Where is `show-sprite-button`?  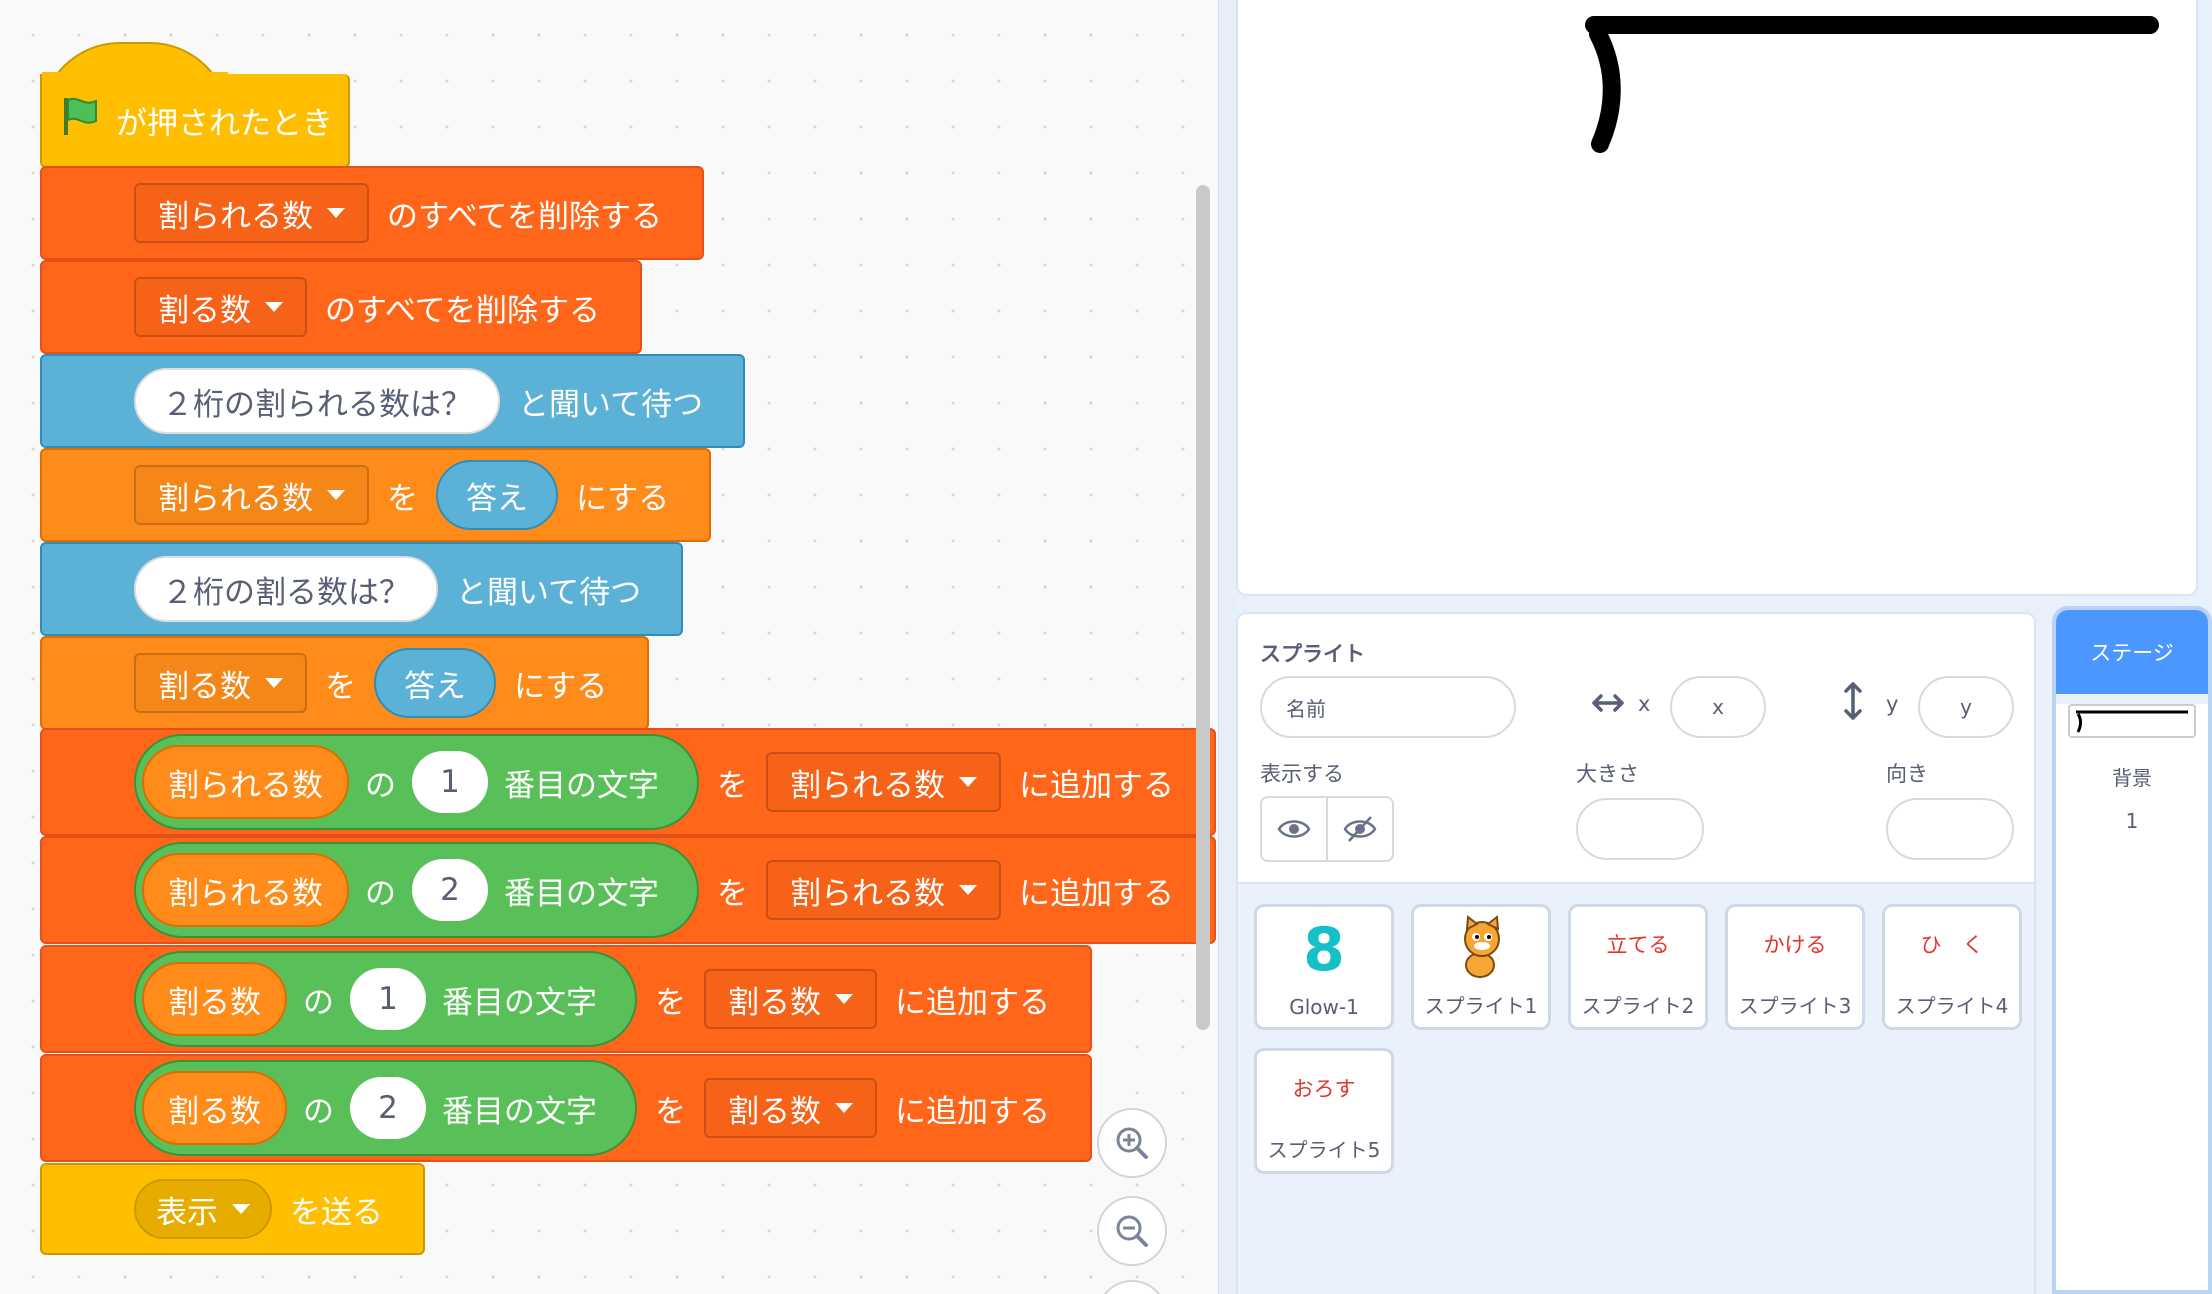
show-sprite-button is located at coordinates (1294, 829).